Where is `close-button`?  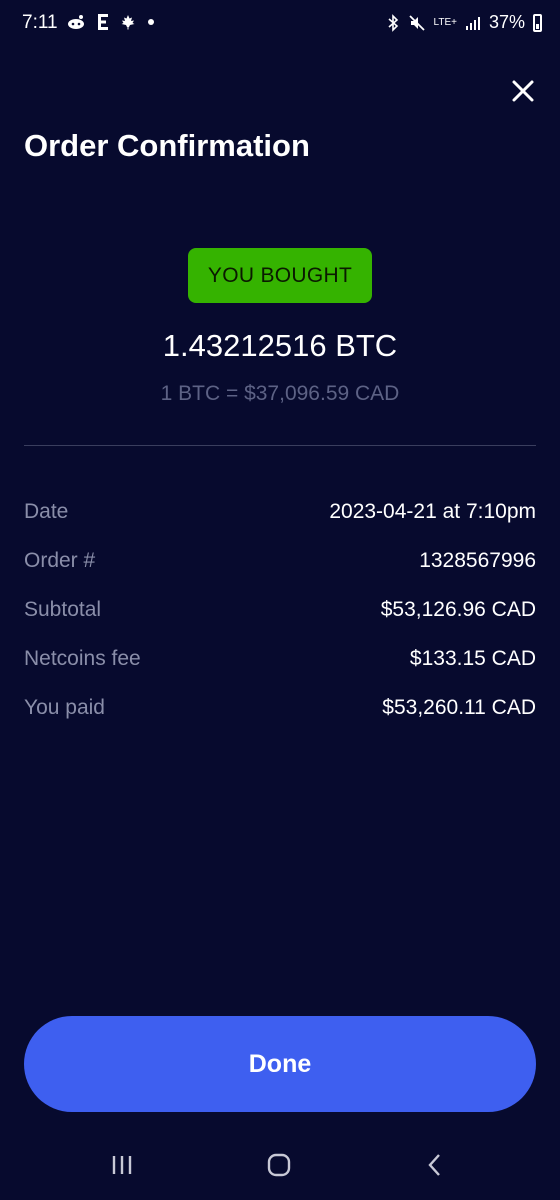 close-button is located at coordinates (523, 91).